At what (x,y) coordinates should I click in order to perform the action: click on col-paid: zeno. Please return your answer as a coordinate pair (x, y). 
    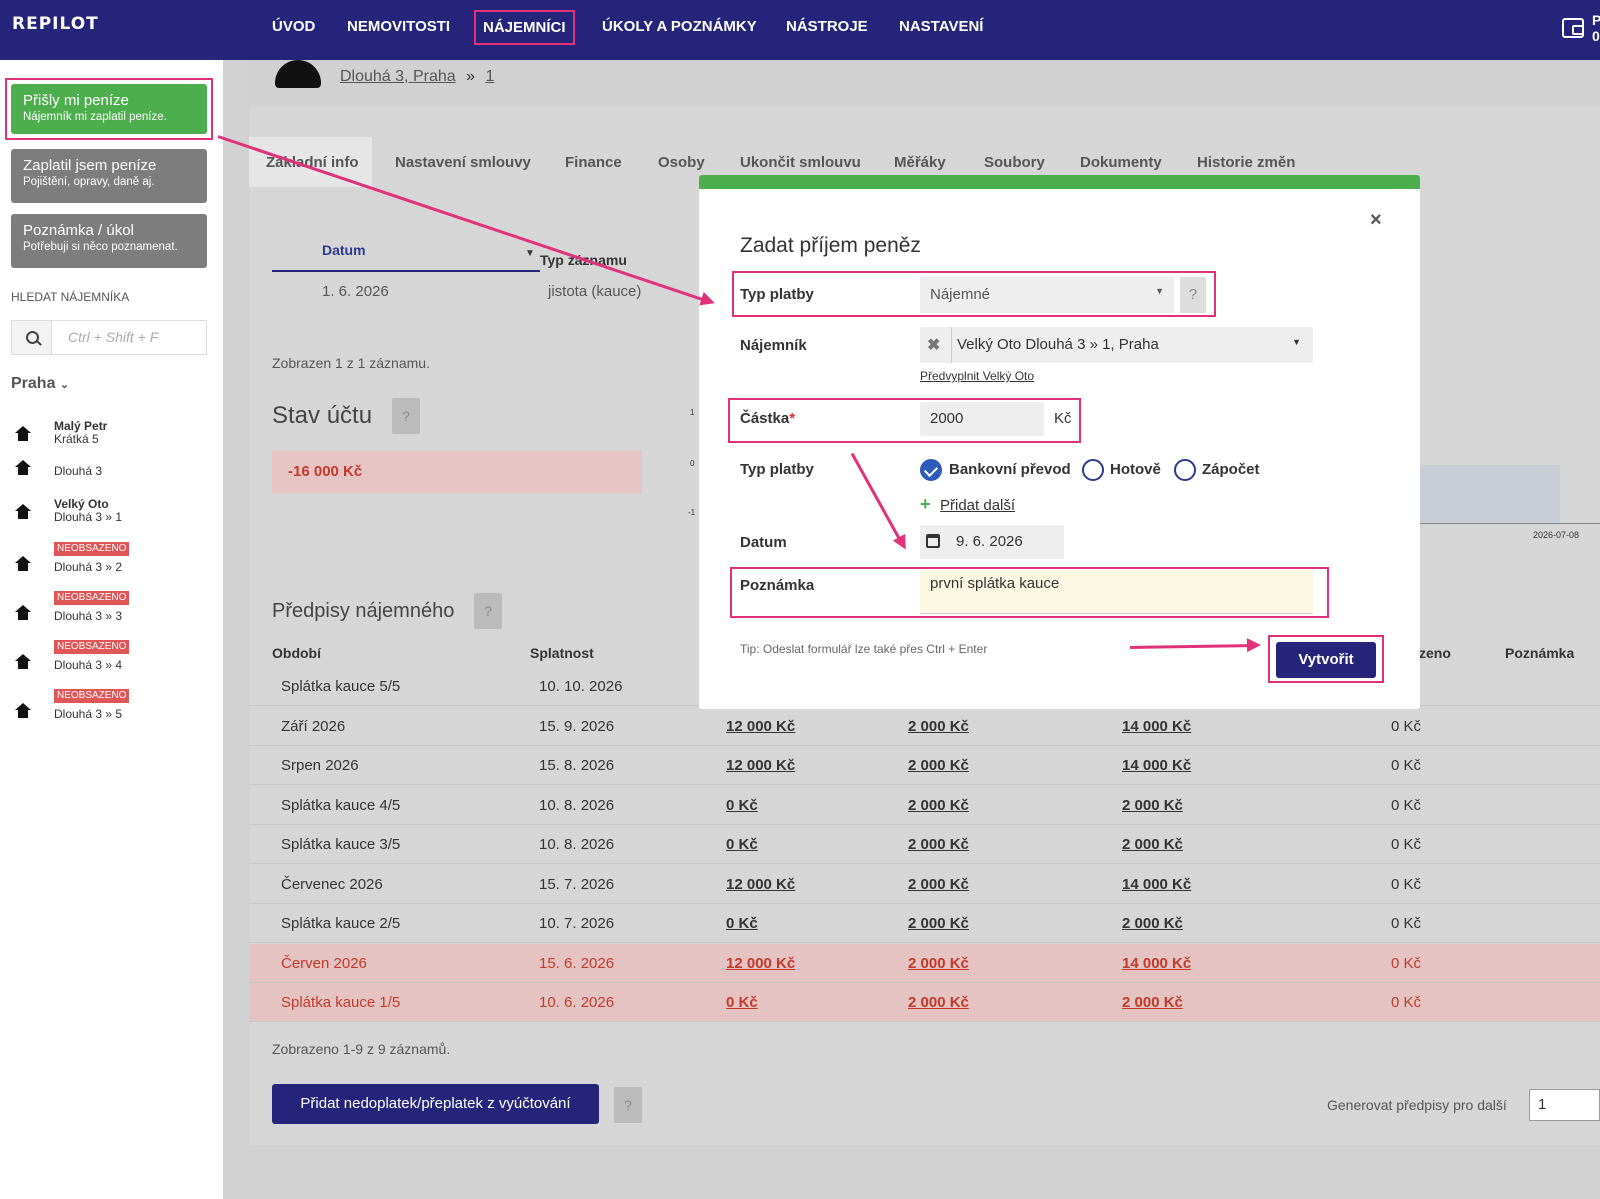
    Looking at the image, I should click on (1435, 653).